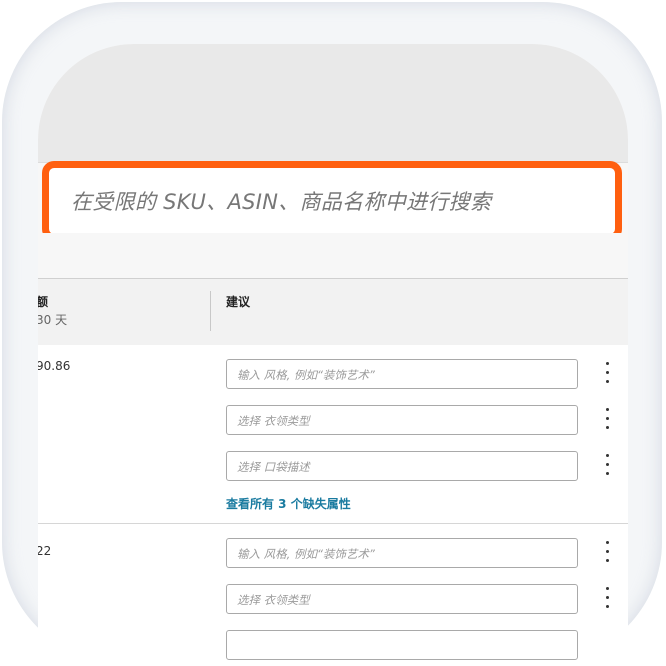 The image size is (666, 666). I want to click on sales-value: 90.86, so click(54, 366).